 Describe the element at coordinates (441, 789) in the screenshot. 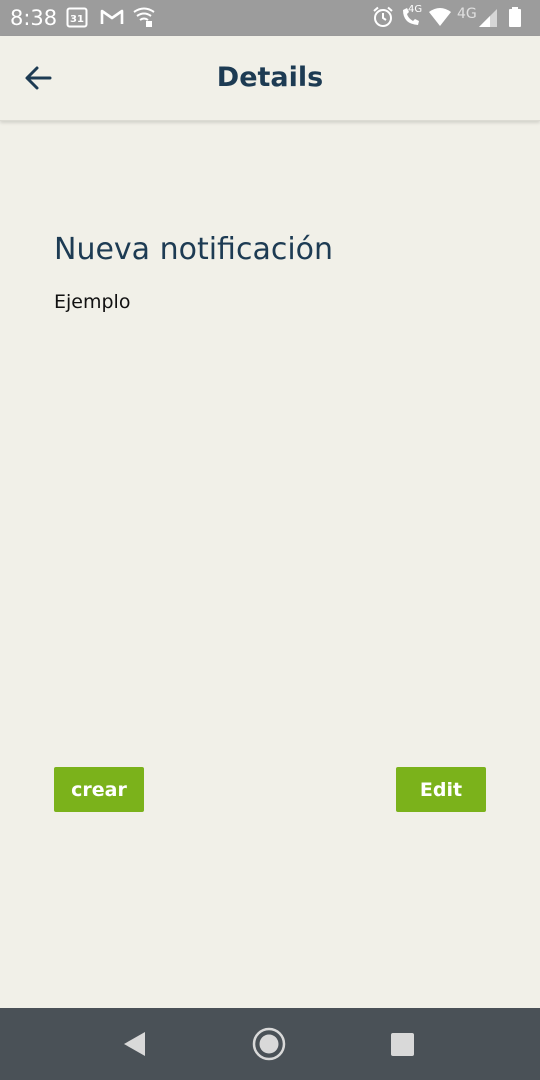

I see `edit-button: Edit` at that location.